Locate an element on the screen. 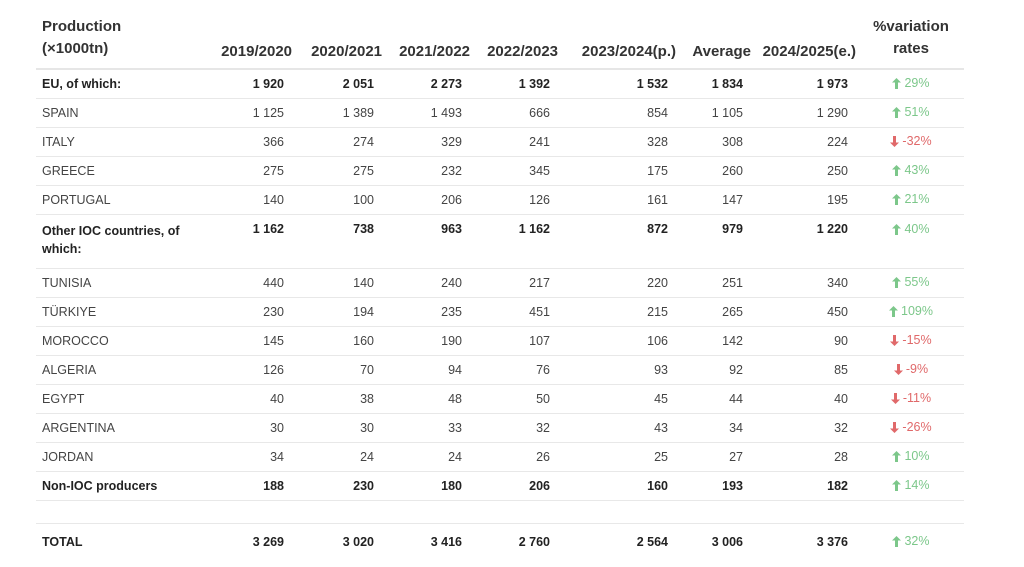 The image size is (1024, 567). table-cell: 92 is located at coordinates (715, 370).